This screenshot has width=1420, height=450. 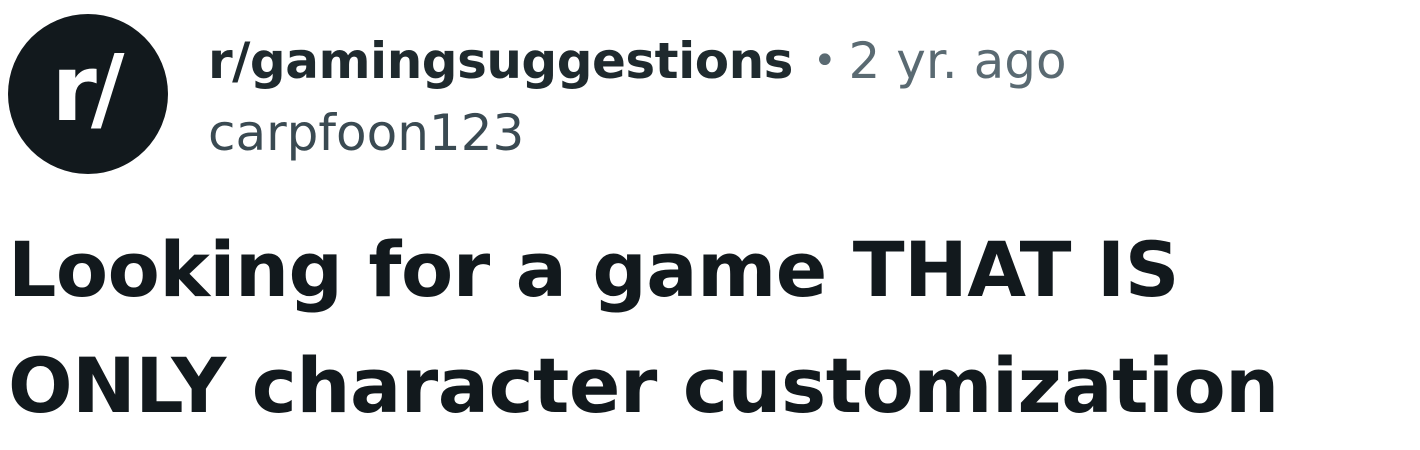 What do you see at coordinates (500, 61) in the screenshot?
I see `subreddit-link: r/gamingsuggestions` at bounding box center [500, 61].